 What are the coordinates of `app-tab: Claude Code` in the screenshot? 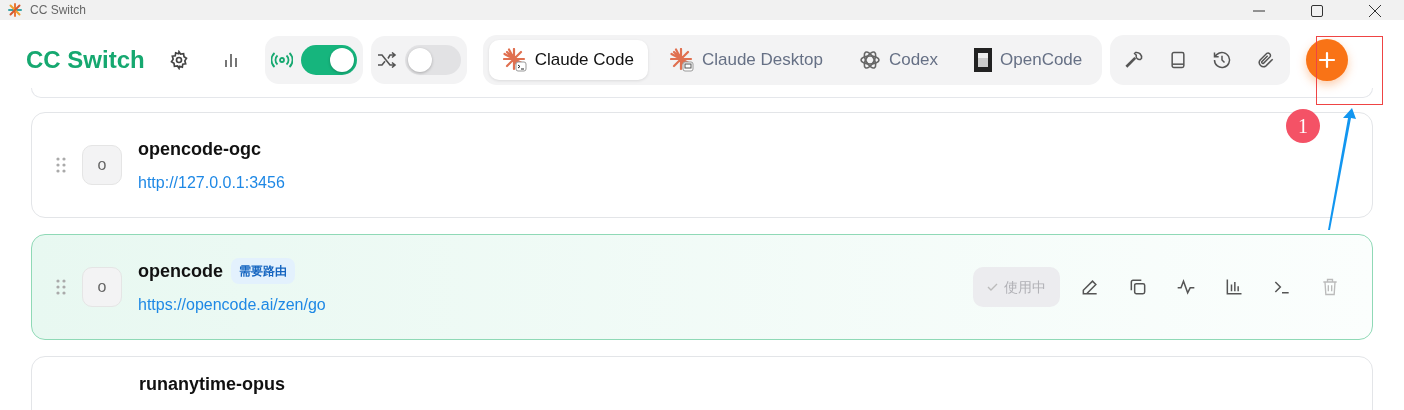 It's located at (568, 60).